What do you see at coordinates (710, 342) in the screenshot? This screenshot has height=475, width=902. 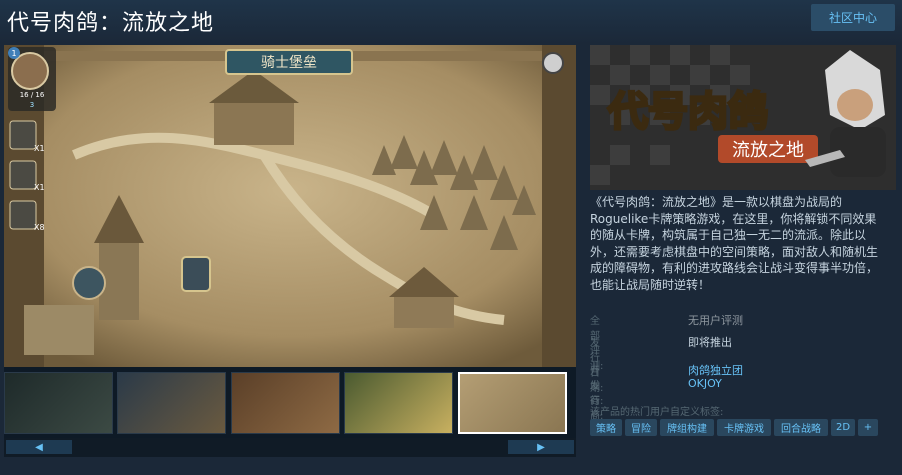 I see `release-date-value: 即将推出` at bounding box center [710, 342].